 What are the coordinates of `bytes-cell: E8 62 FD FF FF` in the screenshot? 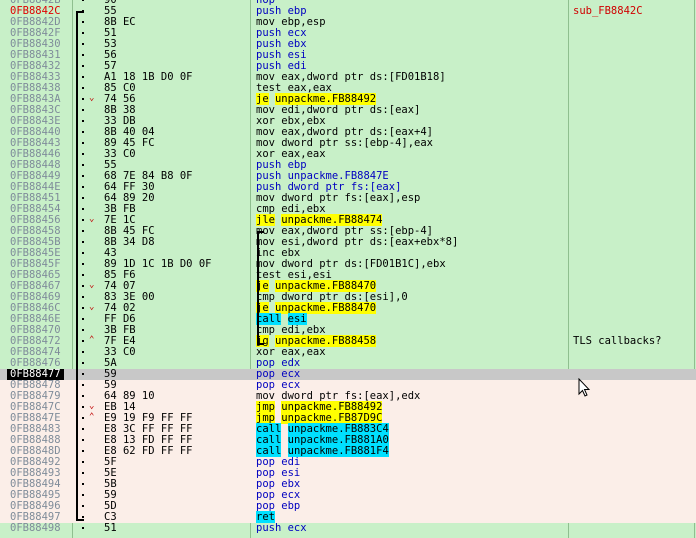 It's located at (148, 451).